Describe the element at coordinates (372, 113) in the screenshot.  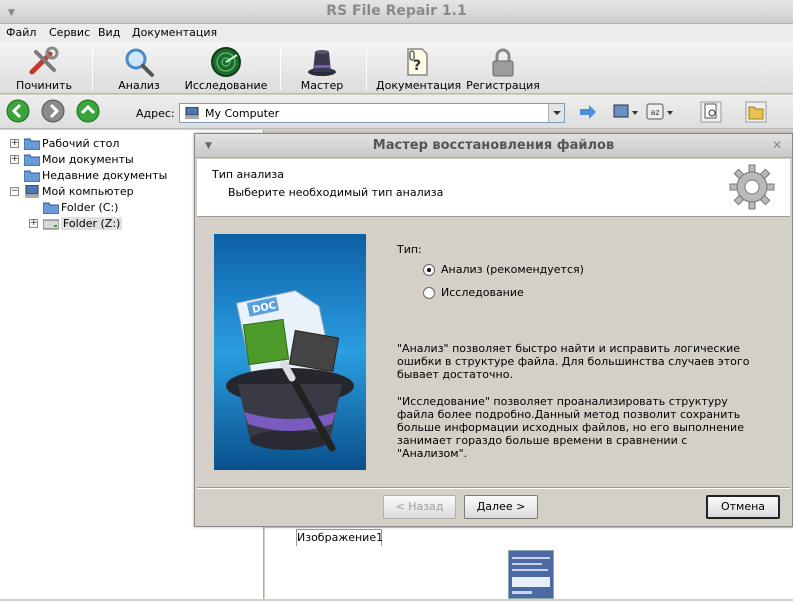
I see `address-combobox: My Computer` at that location.